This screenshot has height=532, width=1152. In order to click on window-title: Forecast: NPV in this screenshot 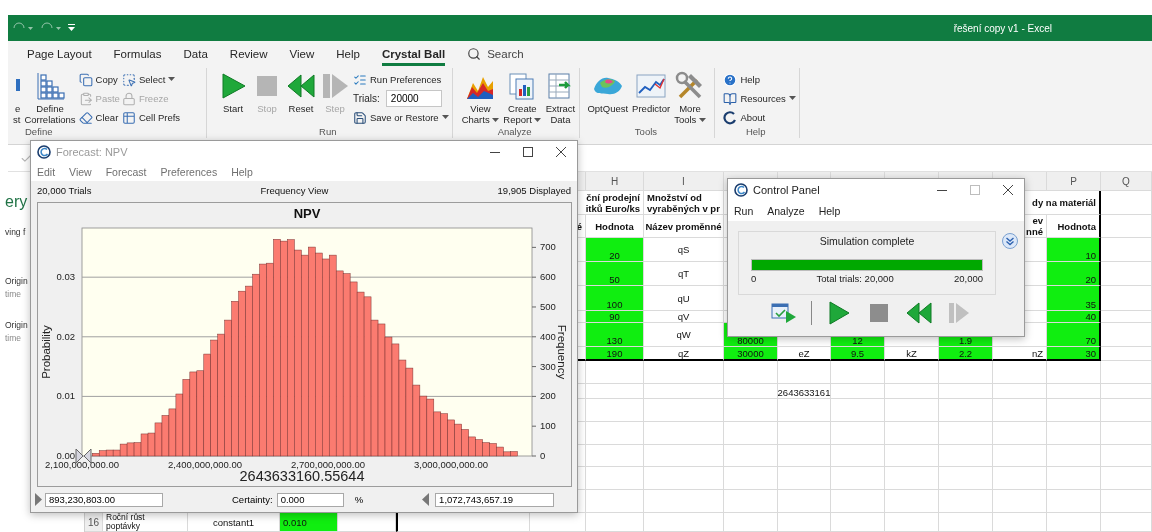, I will do `click(92, 152)`.